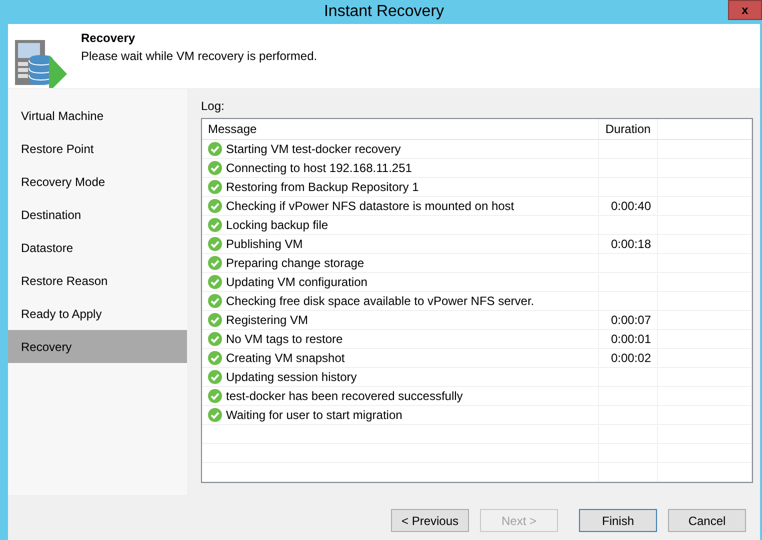 The width and height of the screenshot is (762, 540). Describe the element at coordinates (630, 339) in the screenshot. I see `log-duration: 0:00:01` at that location.